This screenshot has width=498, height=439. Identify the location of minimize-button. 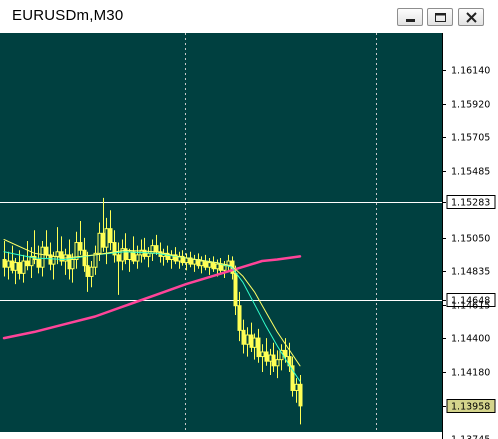
(410, 17).